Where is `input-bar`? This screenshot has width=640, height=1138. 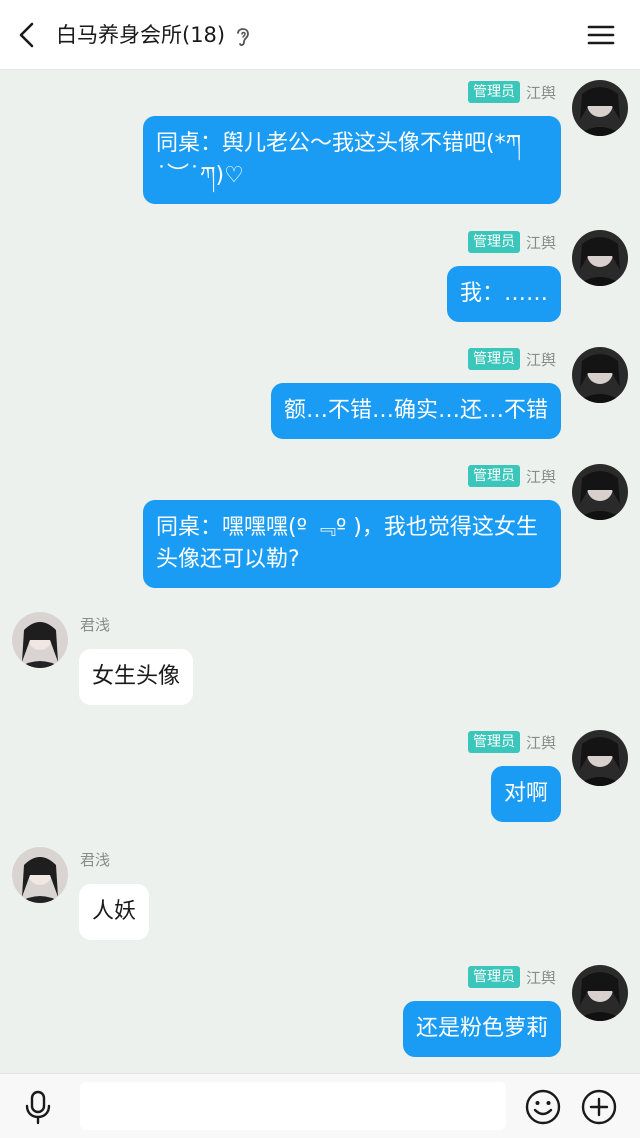 input-bar is located at coordinates (320, 1105).